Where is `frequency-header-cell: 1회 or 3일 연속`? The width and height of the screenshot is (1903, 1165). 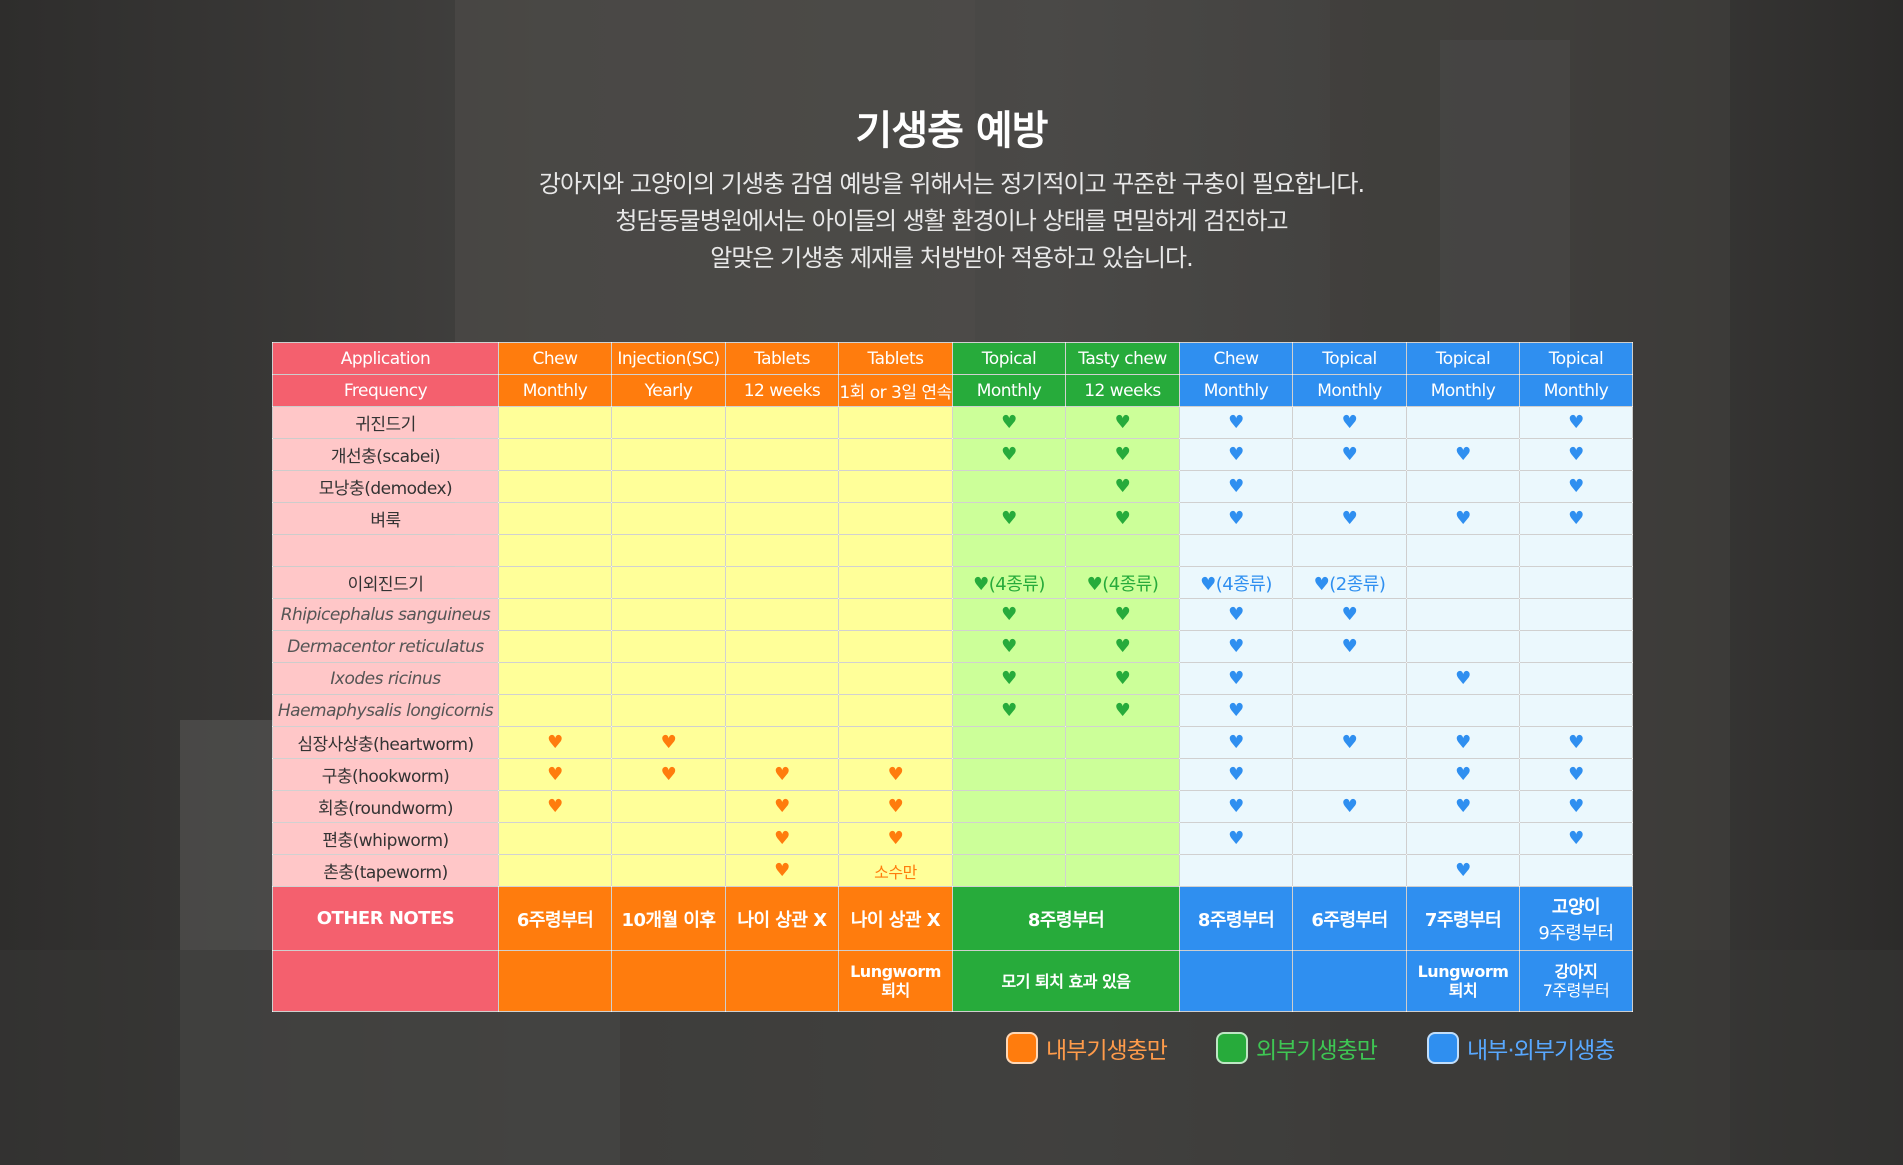
frequency-header-cell: 1회 or 3일 연속 is located at coordinates (895, 390).